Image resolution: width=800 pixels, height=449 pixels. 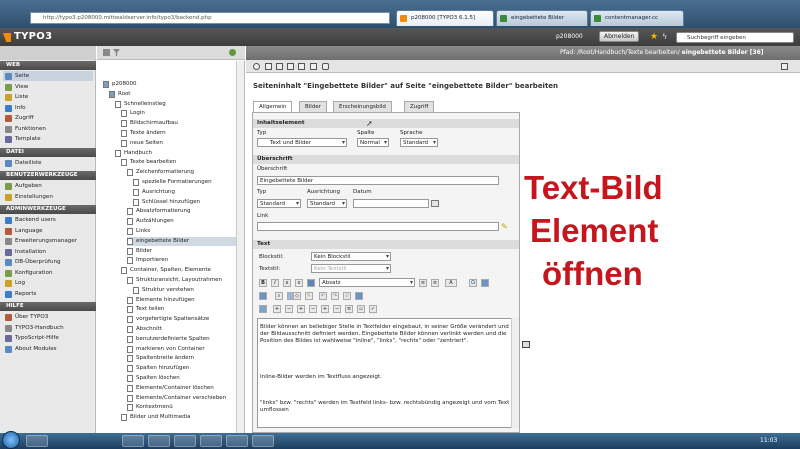 I want to click on close-icon, so click(x=256, y=66).